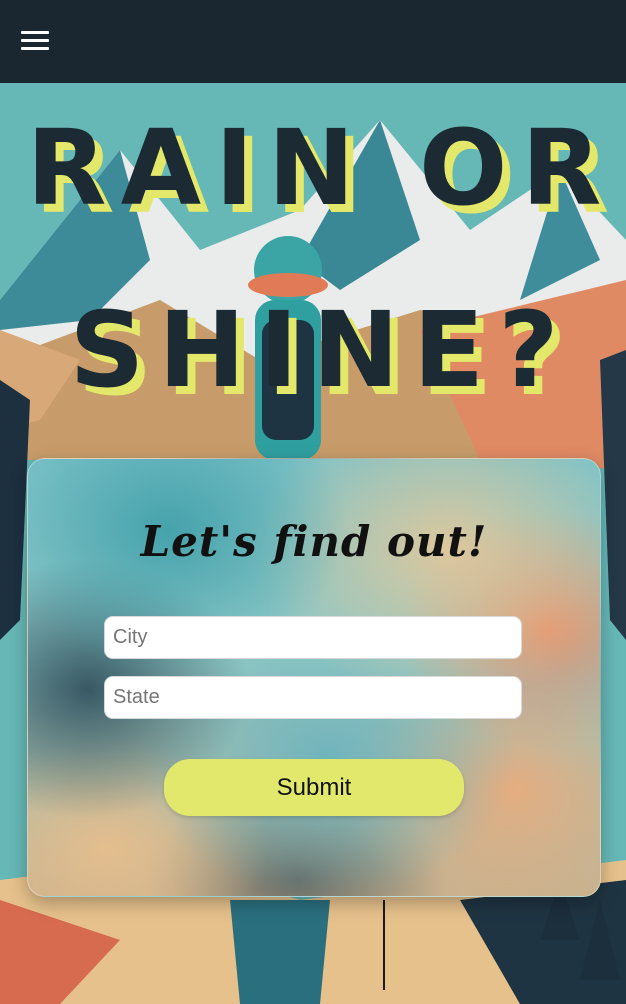 This screenshot has width=626, height=1004. I want to click on state-input, so click(313, 697).